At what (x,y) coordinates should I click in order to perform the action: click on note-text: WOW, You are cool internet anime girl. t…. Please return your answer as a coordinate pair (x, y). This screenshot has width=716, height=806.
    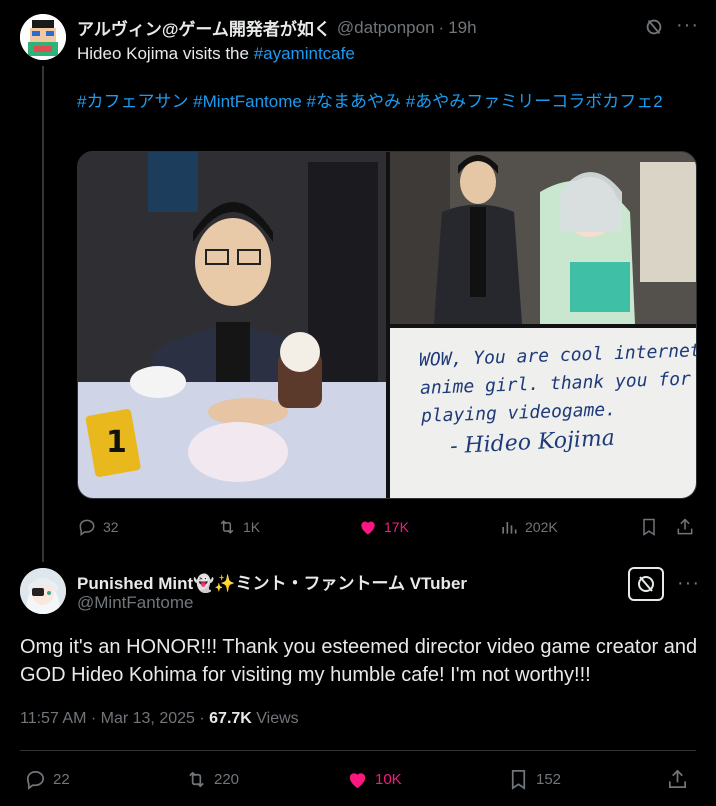
    Looking at the image, I should click on (557, 384).